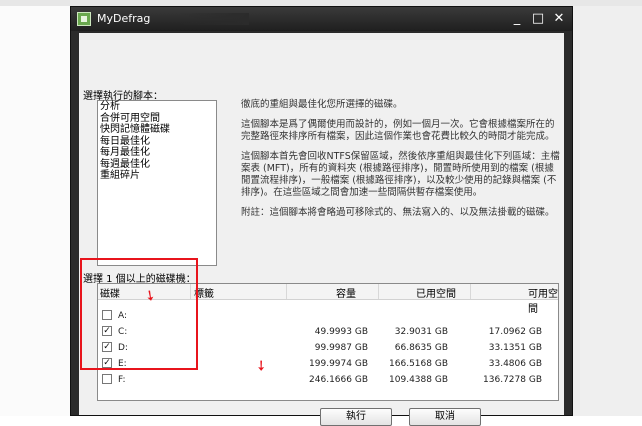 This screenshot has height=426, width=642. I want to click on drive-capacity: 99.9987 GB, so click(341, 348).